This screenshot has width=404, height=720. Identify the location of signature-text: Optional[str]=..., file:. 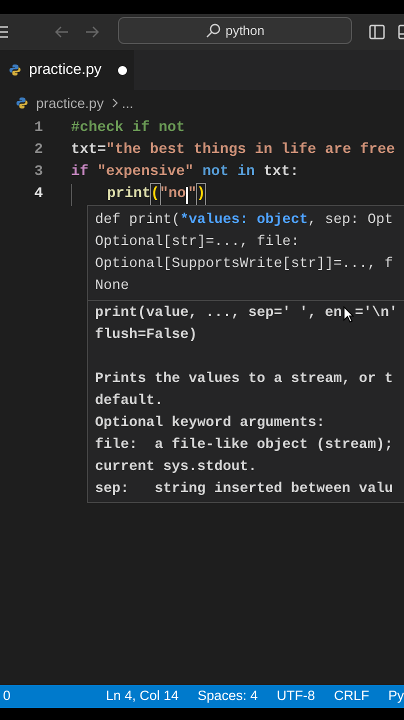
(197, 242).